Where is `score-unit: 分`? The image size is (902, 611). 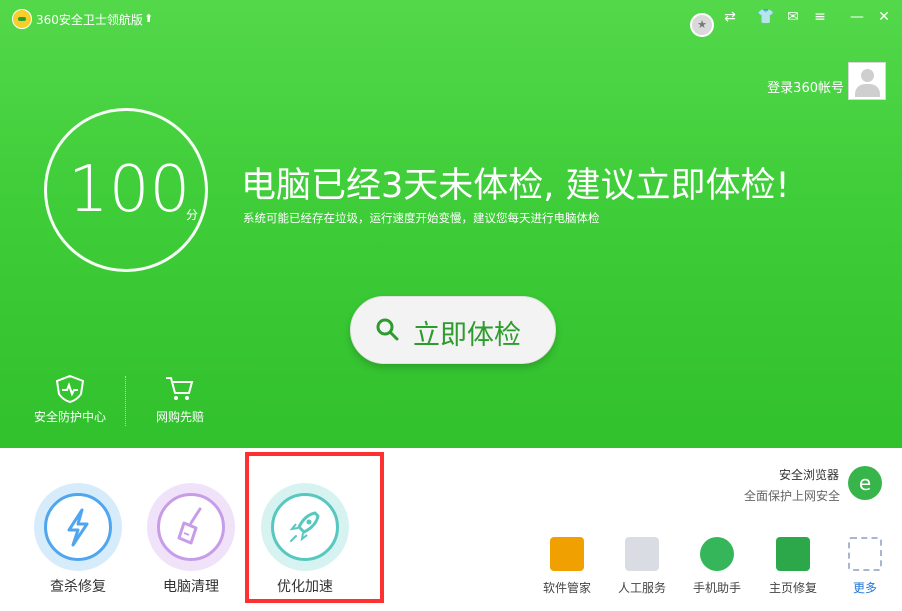
score-unit: 分 is located at coordinates (192, 215).